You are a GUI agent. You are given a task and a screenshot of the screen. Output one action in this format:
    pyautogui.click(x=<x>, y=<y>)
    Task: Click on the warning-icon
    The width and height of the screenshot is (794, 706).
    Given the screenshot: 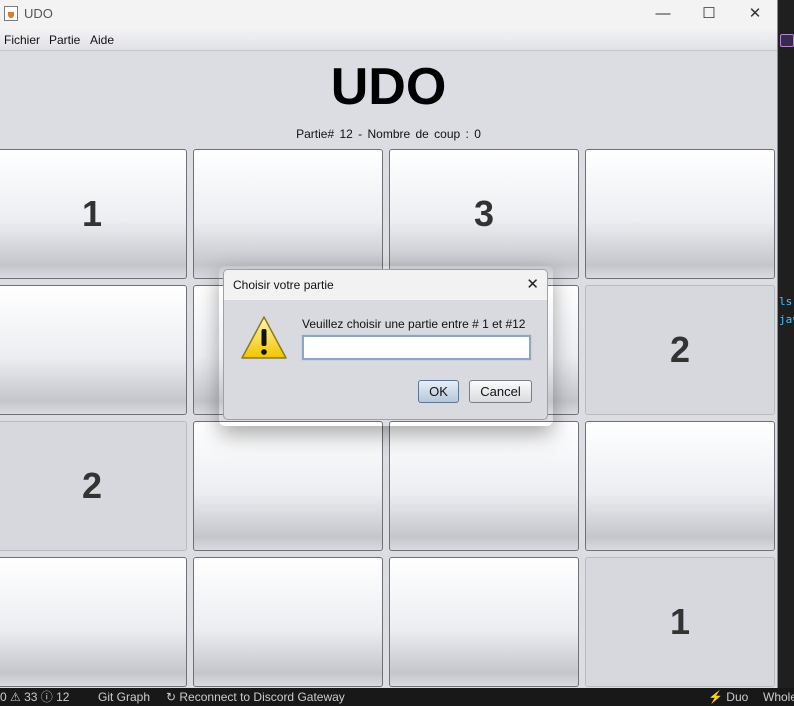 What is the action you would take?
    pyautogui.click(x=264, y=340)
    